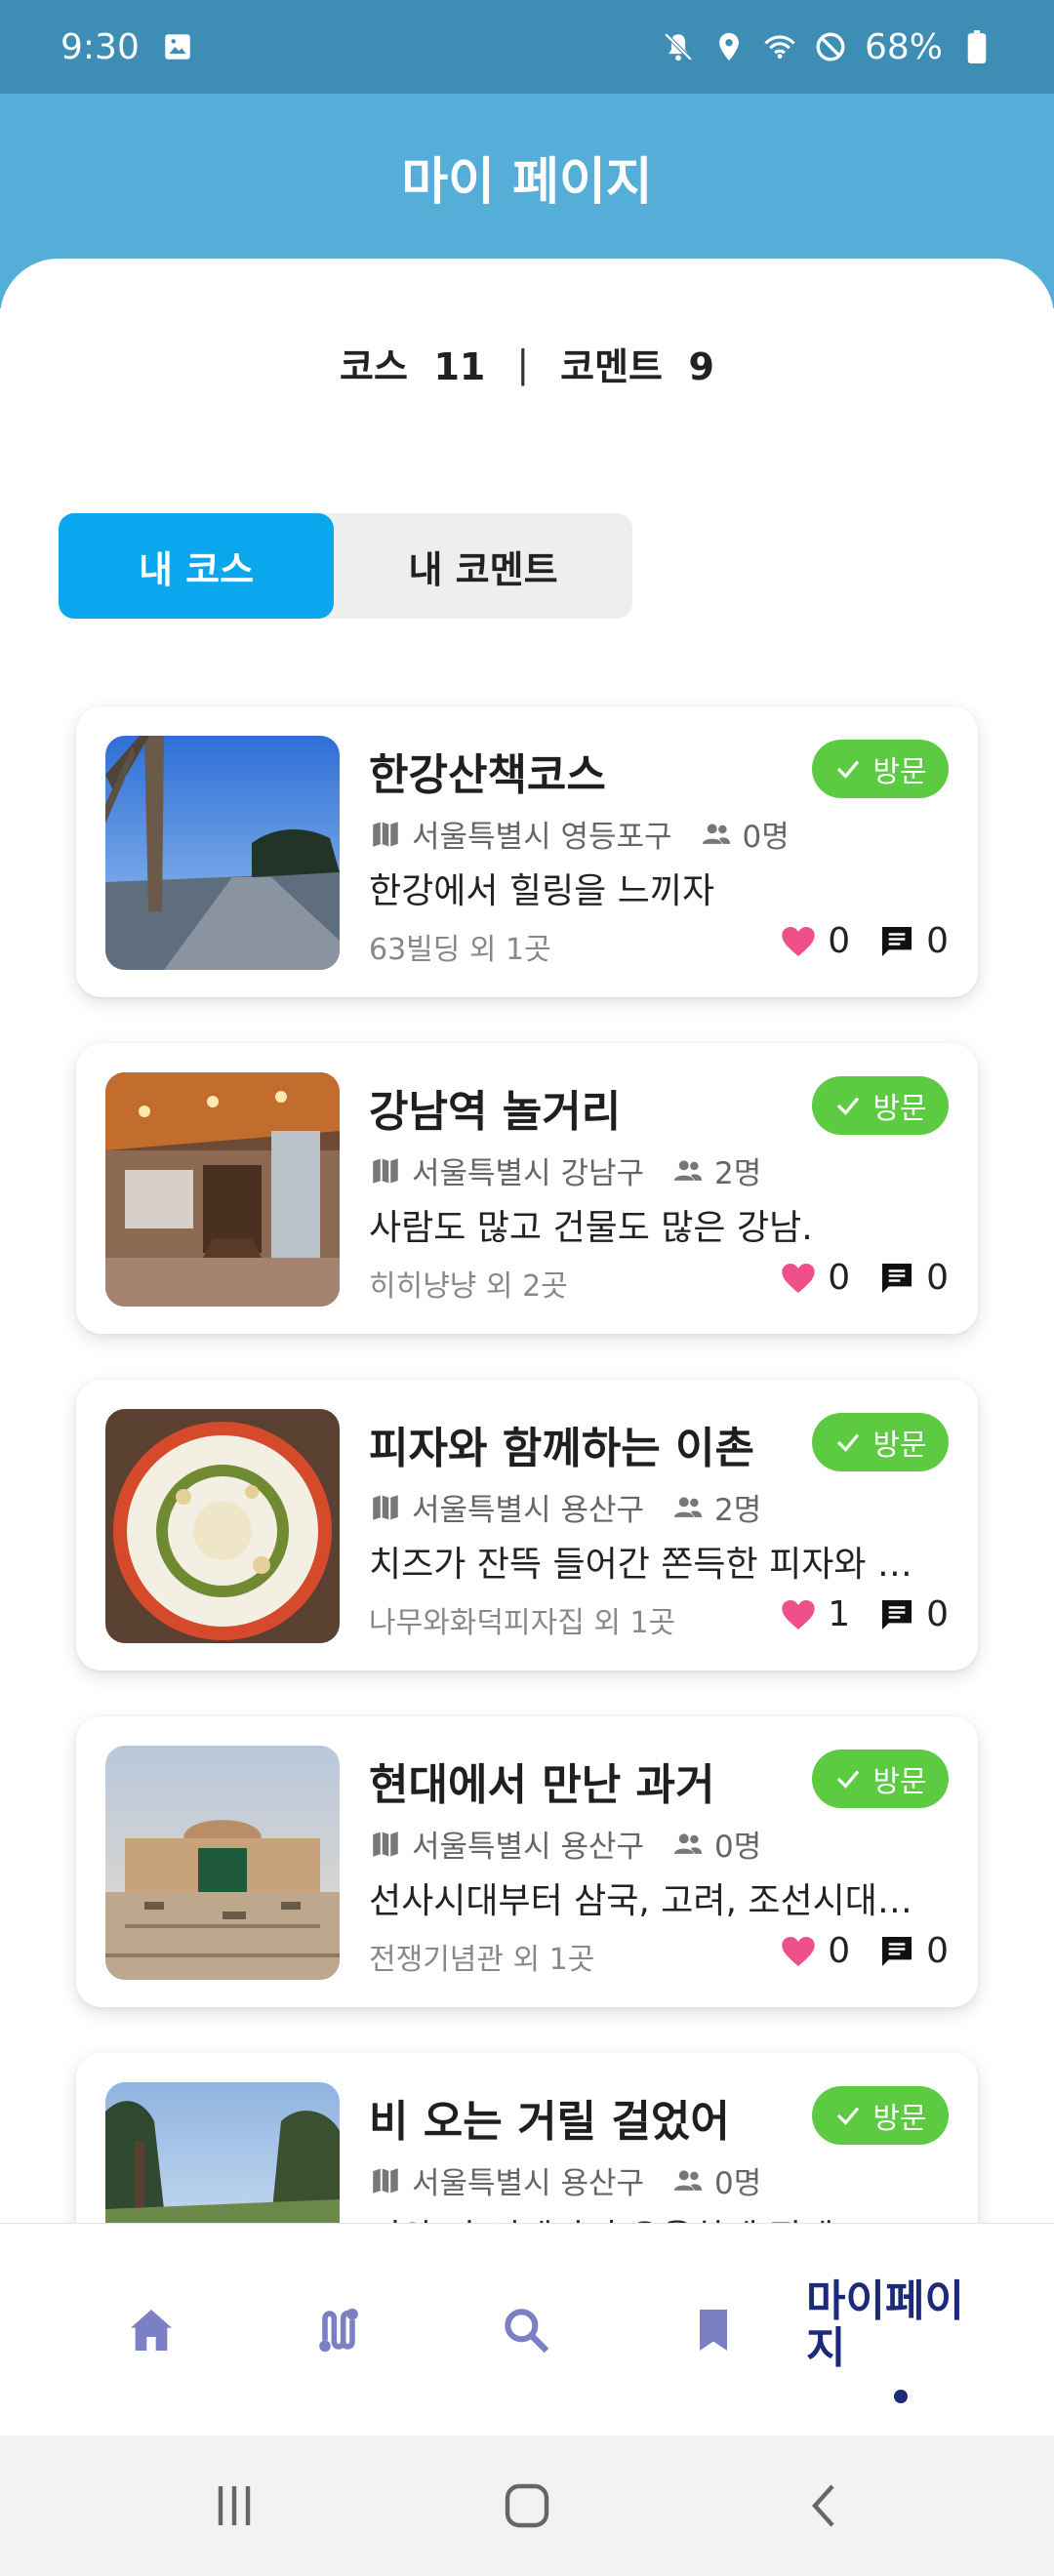  I want to click on course-meta: 서울특별시 용산구 2명, so click(565, 1507).